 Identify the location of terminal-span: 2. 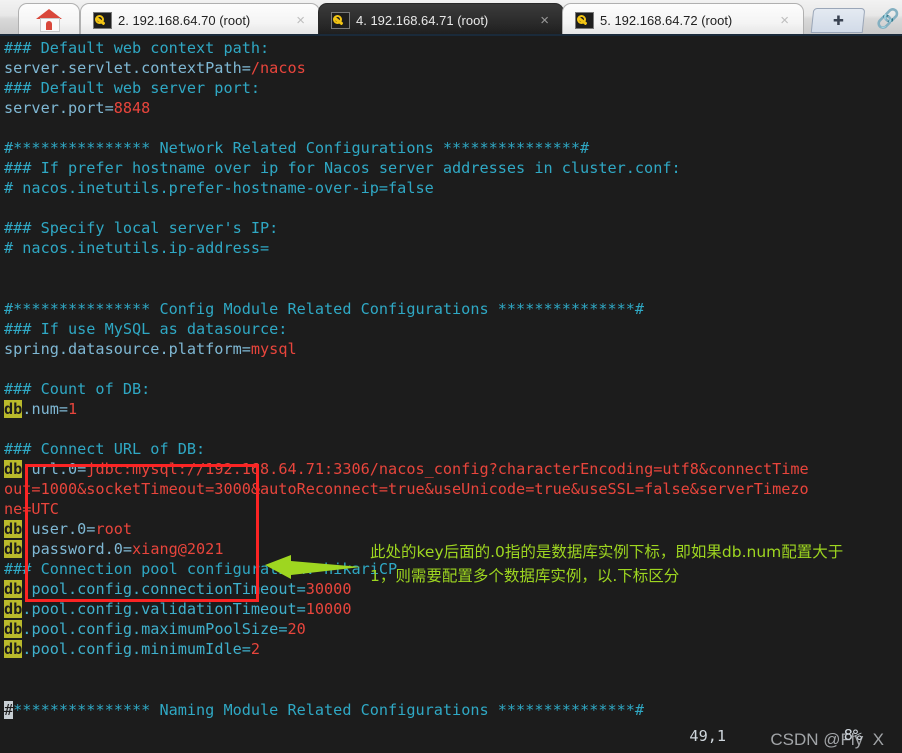
(255, 649).